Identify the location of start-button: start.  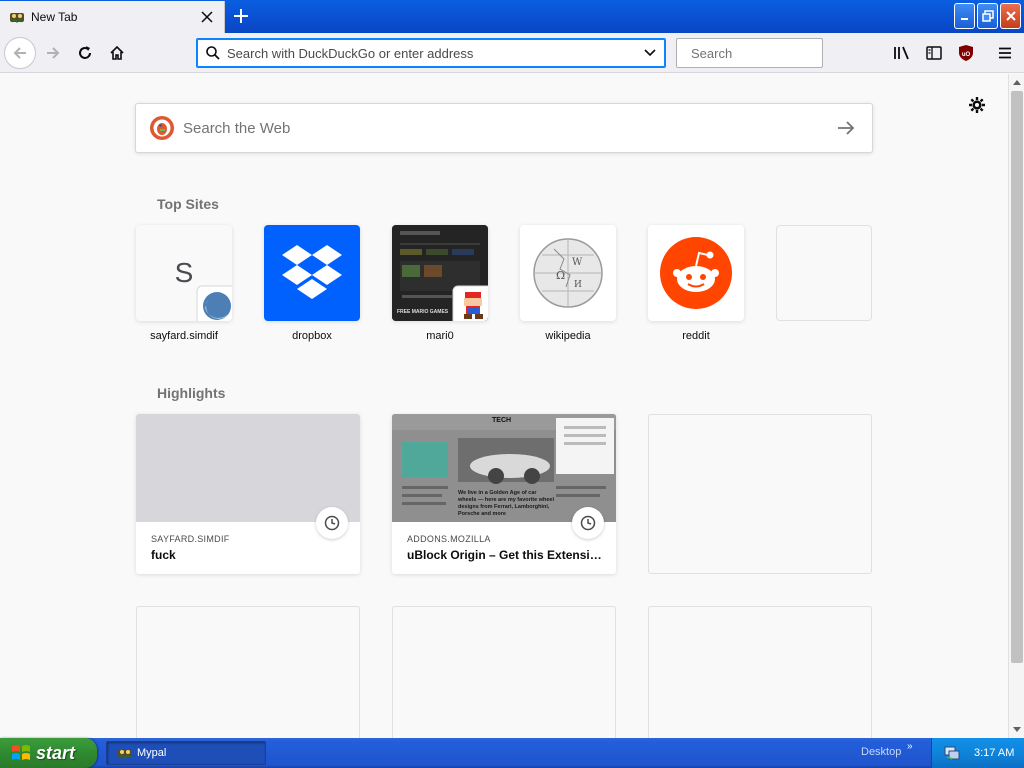
(48, 753).